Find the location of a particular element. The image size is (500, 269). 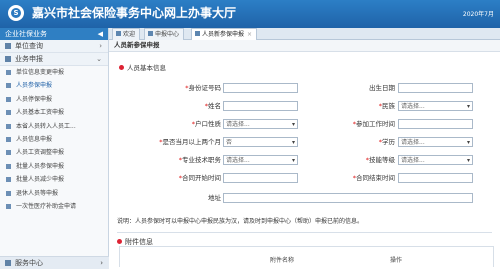

tech-select: 请选择... ▾ is located at coordinates (260, 160).